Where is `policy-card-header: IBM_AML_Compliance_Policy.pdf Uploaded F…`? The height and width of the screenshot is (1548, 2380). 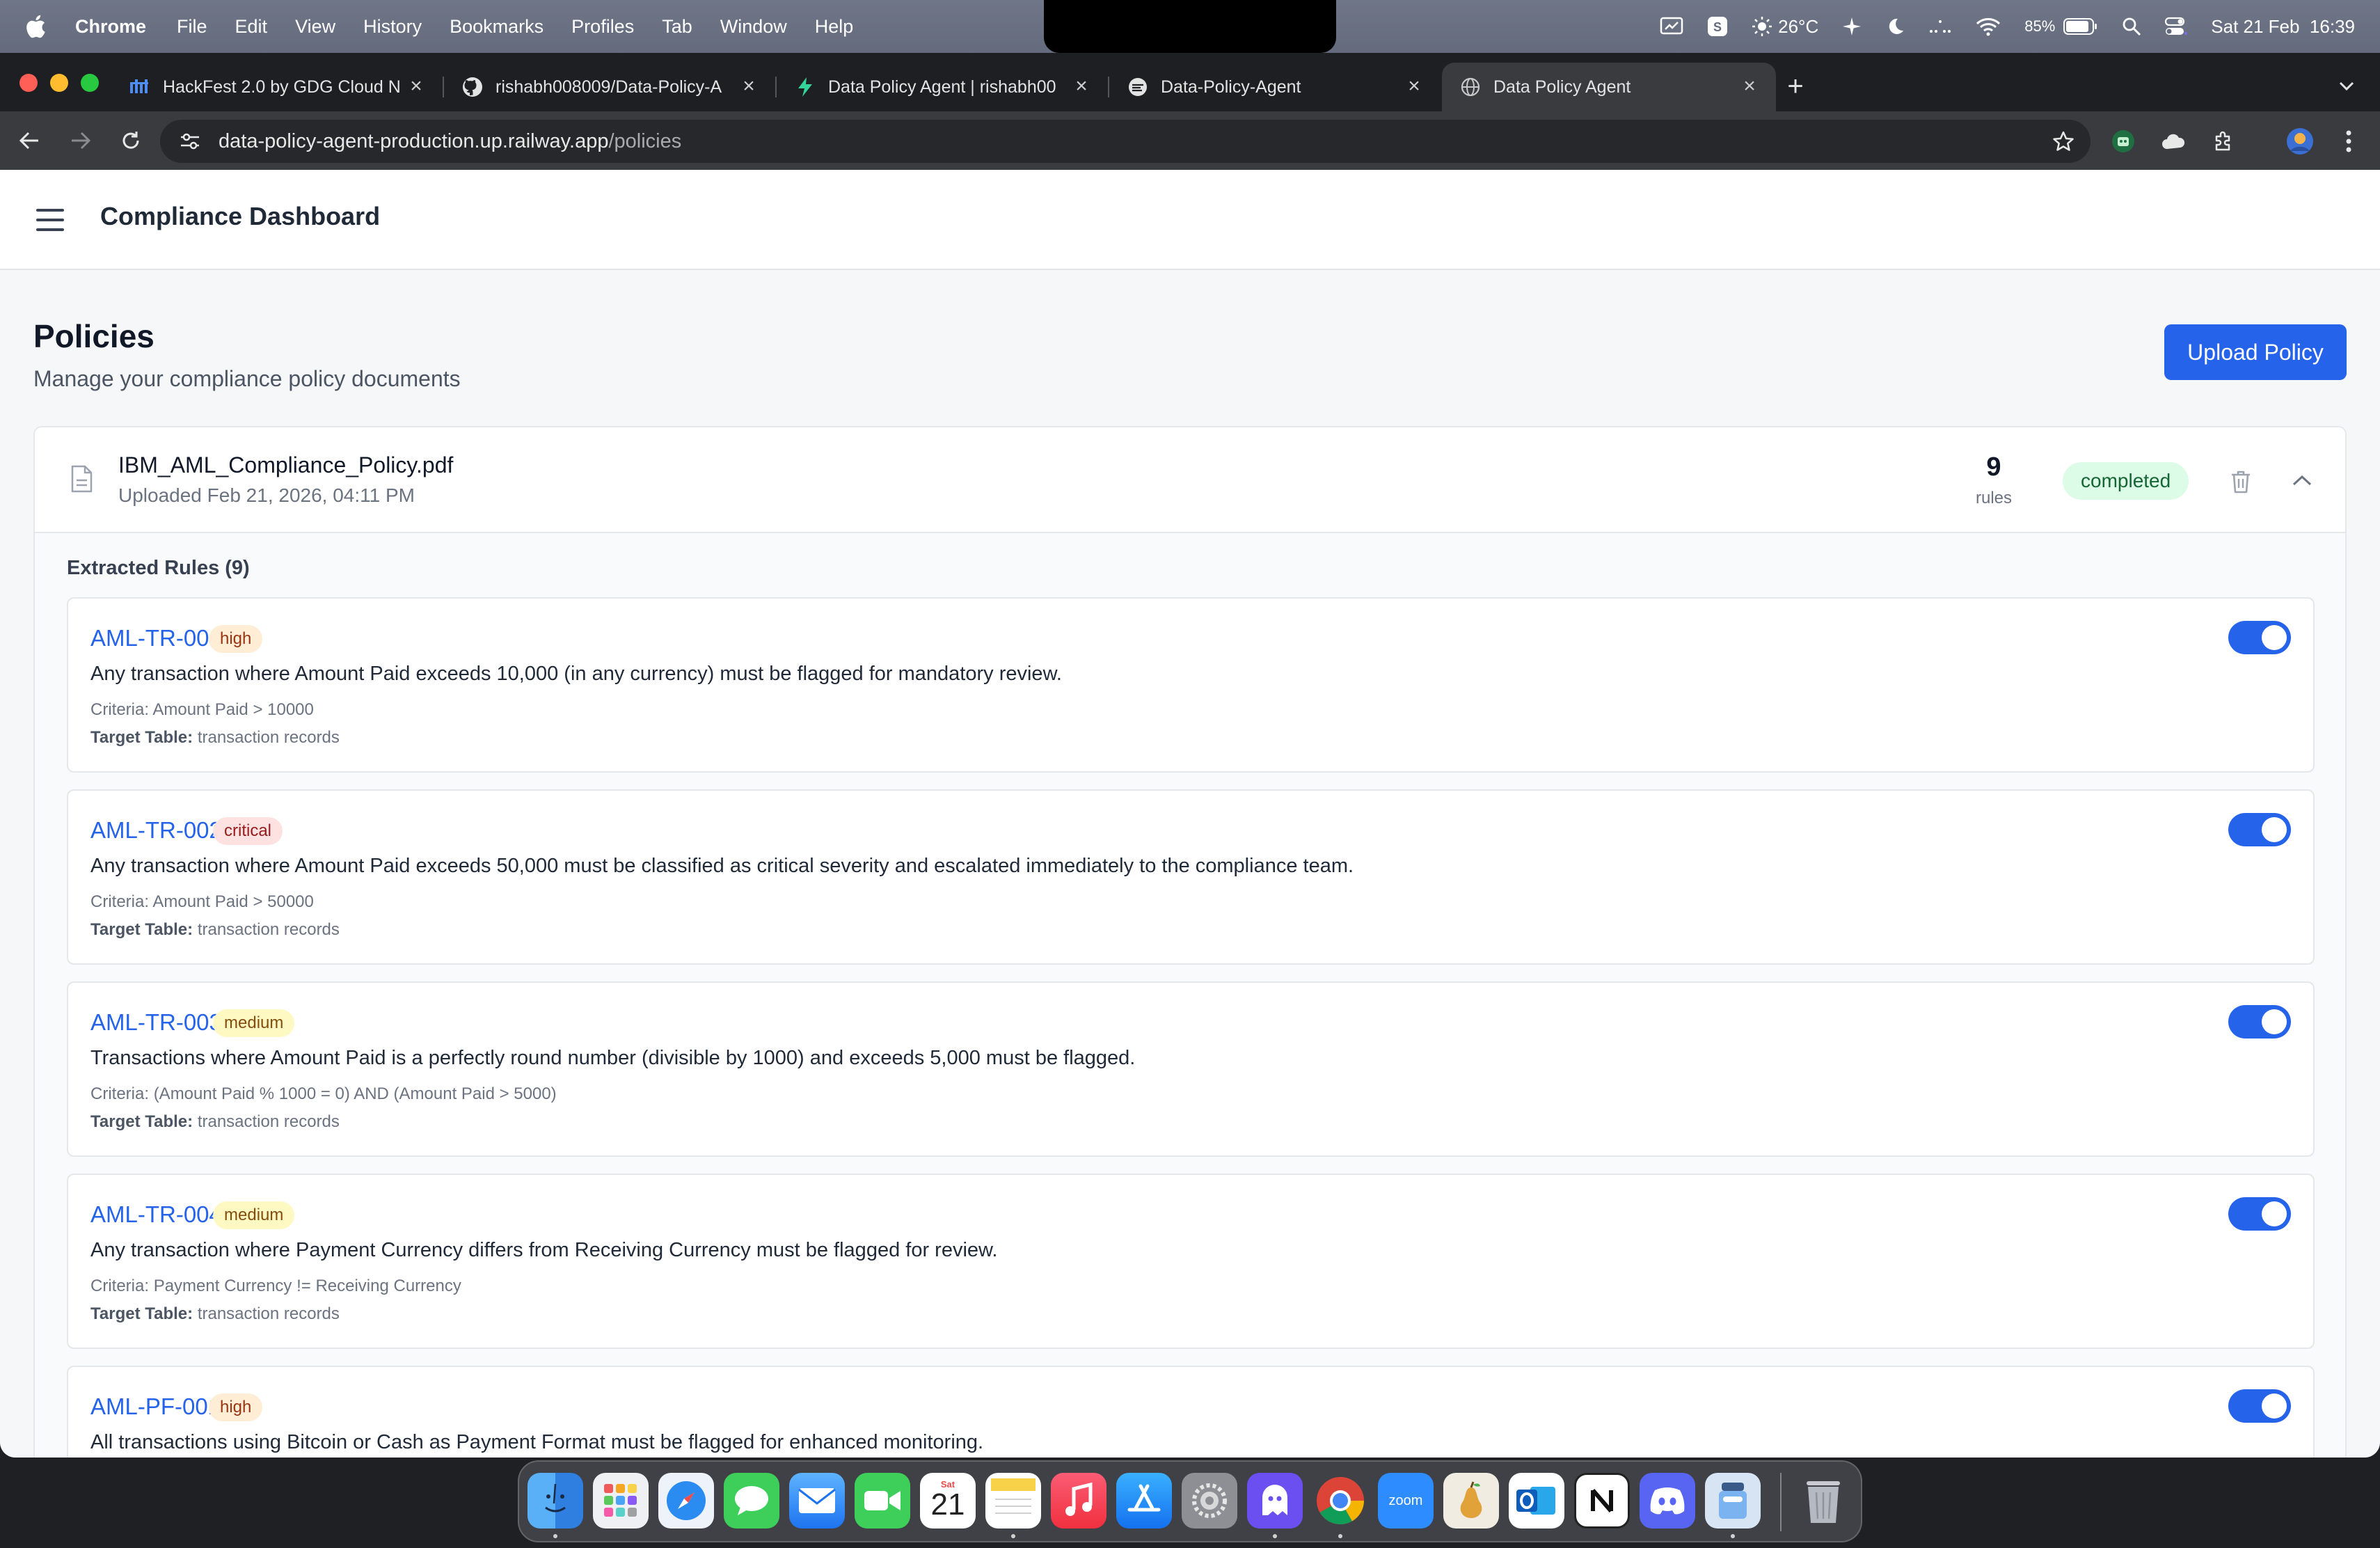 policy-card-header: IBM_AML_Compliance_Policy.pdf Uploaded F… is located at coordinates (1190, 480).